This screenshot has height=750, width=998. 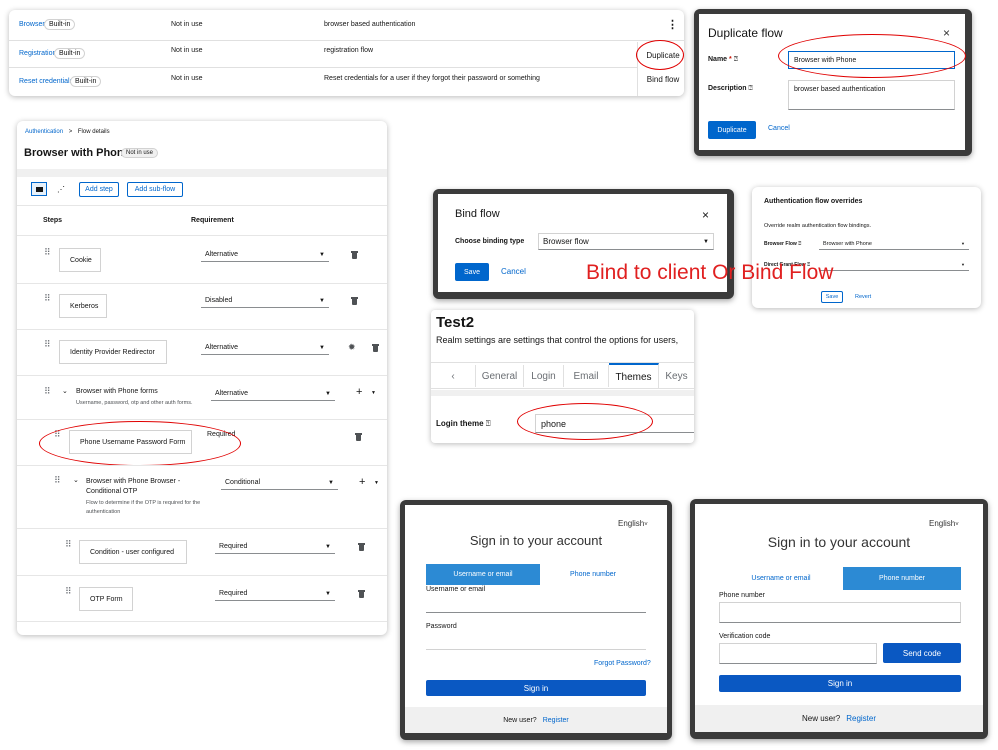 I want to click on bind-flow-menu-item: Bind flow, so click(x=663, y=79).